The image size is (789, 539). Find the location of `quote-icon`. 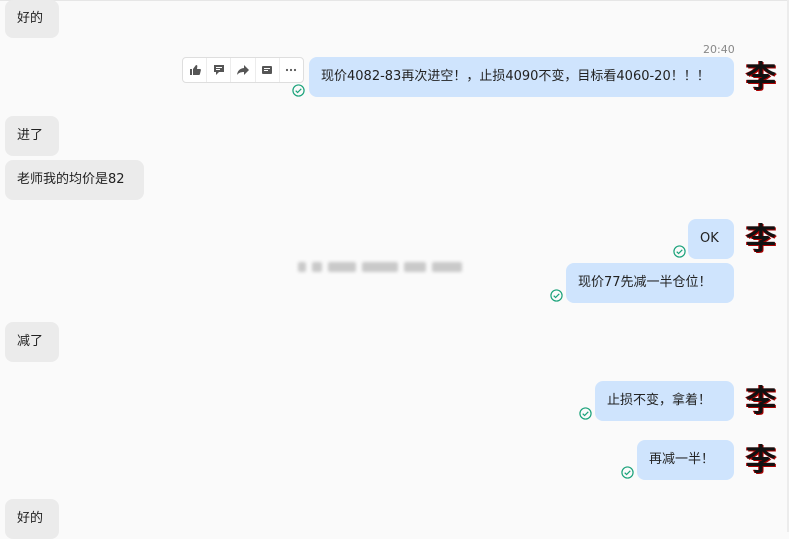

quote-icon is located at coordinates (267, 70).